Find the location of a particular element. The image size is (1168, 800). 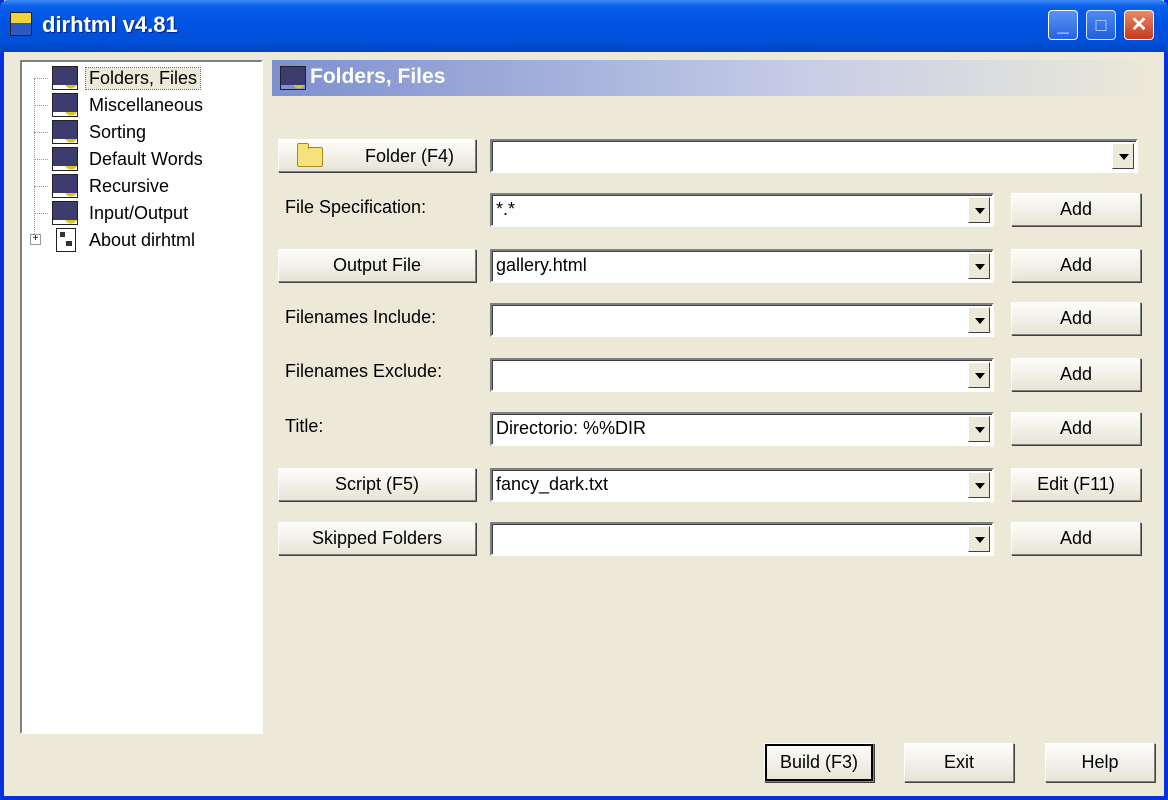

tree-item-label: Default Words is located at coordinates (146, 158).